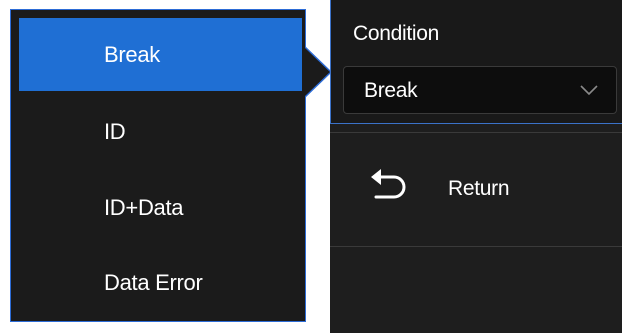 This screenshot has width=622, height=333. I want to click on option-break: Break, so click(160, 54).